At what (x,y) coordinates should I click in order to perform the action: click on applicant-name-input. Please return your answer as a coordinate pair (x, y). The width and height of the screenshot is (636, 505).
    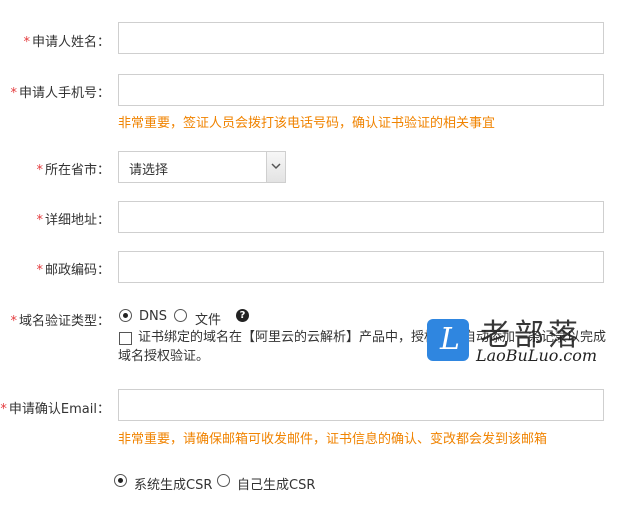
    Looking at the image, I should click on (361, 38).